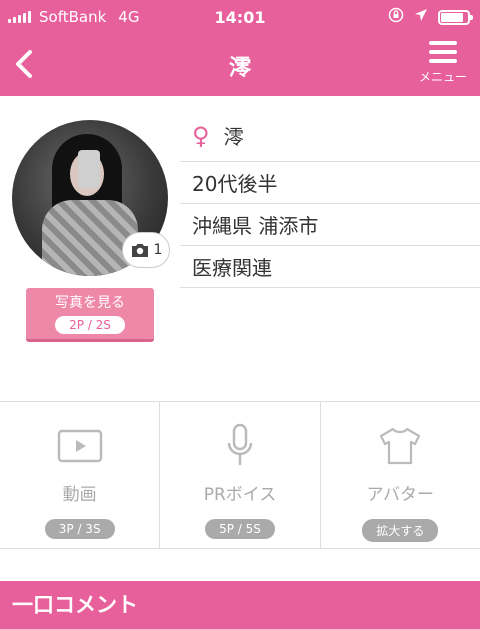 The width and height of the screenshot is (480, 629). Describe the element at coordinates (240, 495) in the screenshot. I see `pr-voice-label: PRボイス` at that location.